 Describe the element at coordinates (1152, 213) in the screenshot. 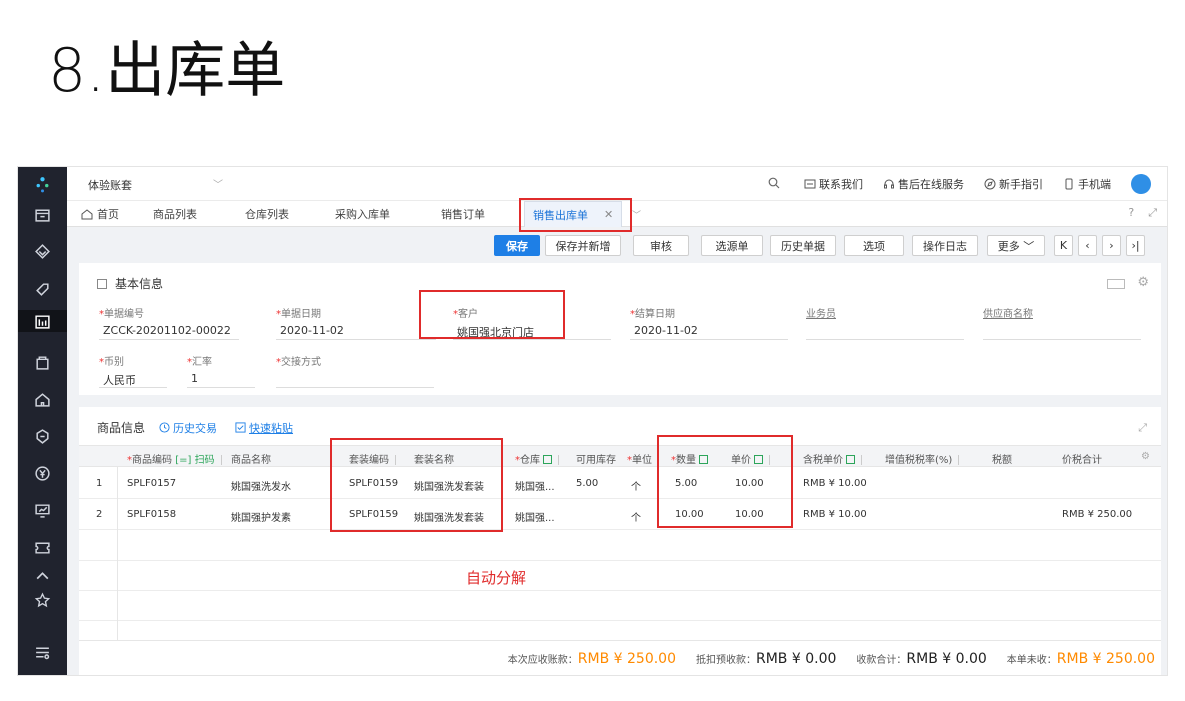

I see `fullscreen-icon: ⤢` at that location.